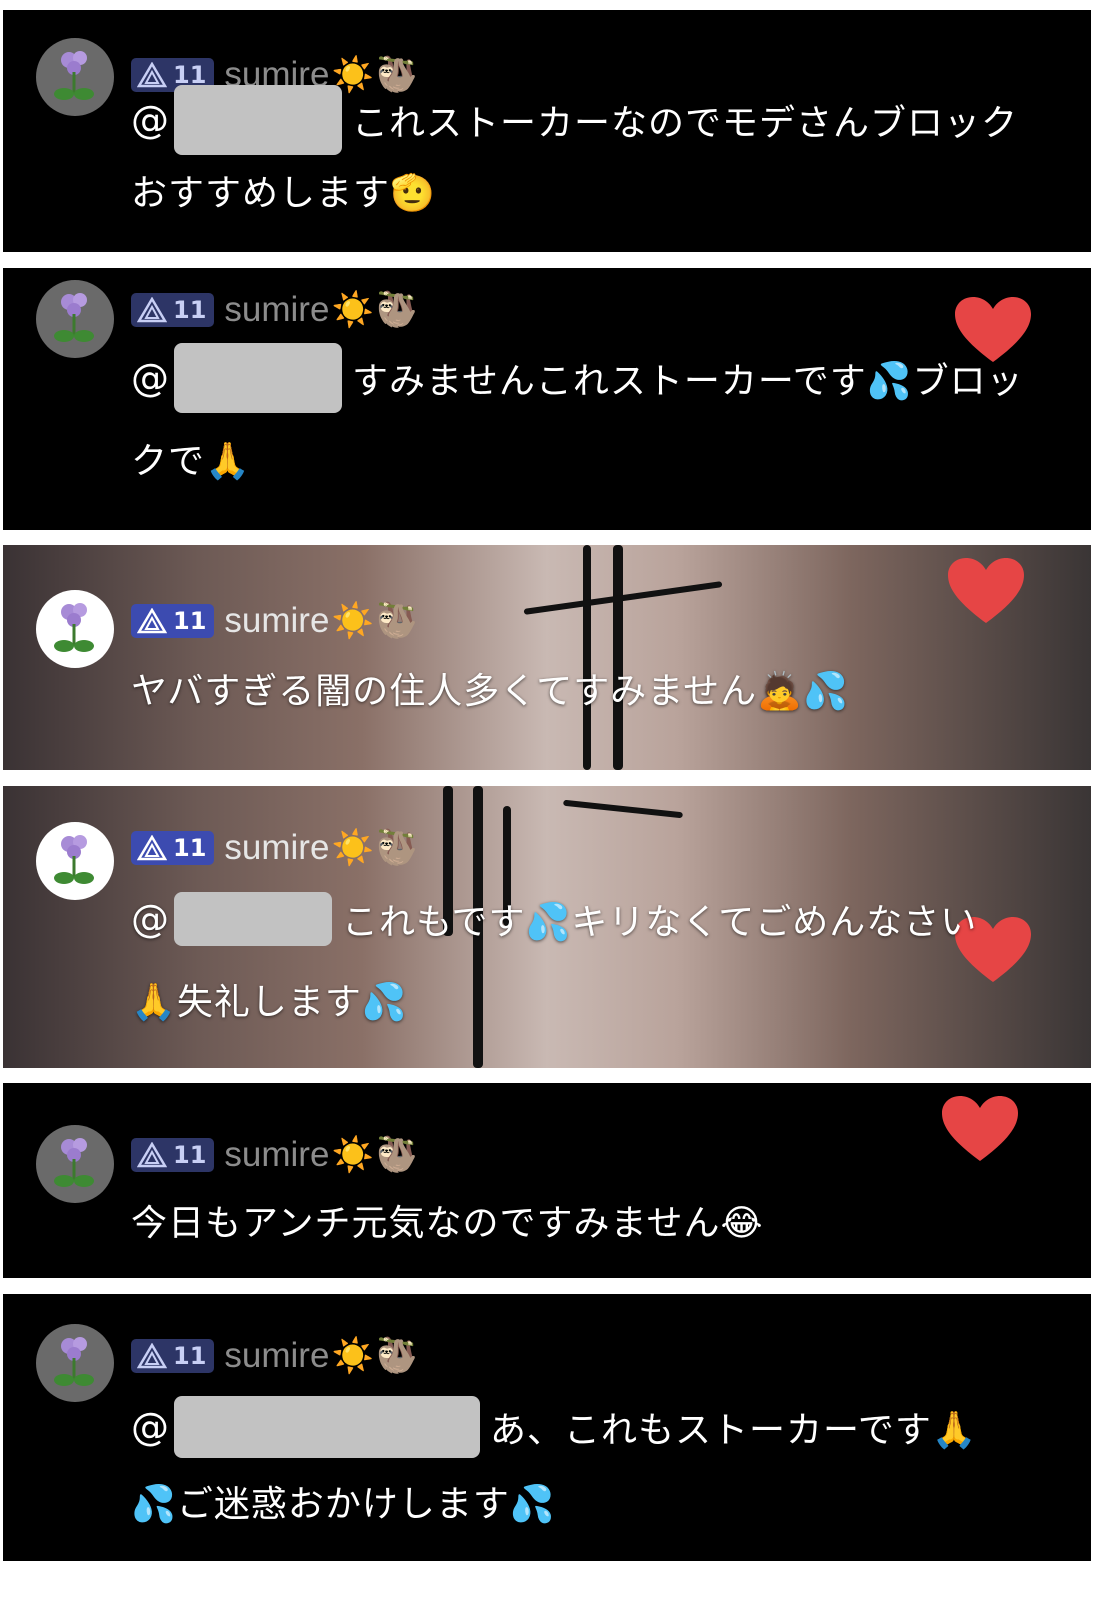 Image resolution: width=1095 pixels, height=1605 pixels. What do you see at coordinates (447, 1223) in the screenshot?
I see `comment-text: 今日もアンチ元気なのですみません😂` at bounding box center [447, 1223].